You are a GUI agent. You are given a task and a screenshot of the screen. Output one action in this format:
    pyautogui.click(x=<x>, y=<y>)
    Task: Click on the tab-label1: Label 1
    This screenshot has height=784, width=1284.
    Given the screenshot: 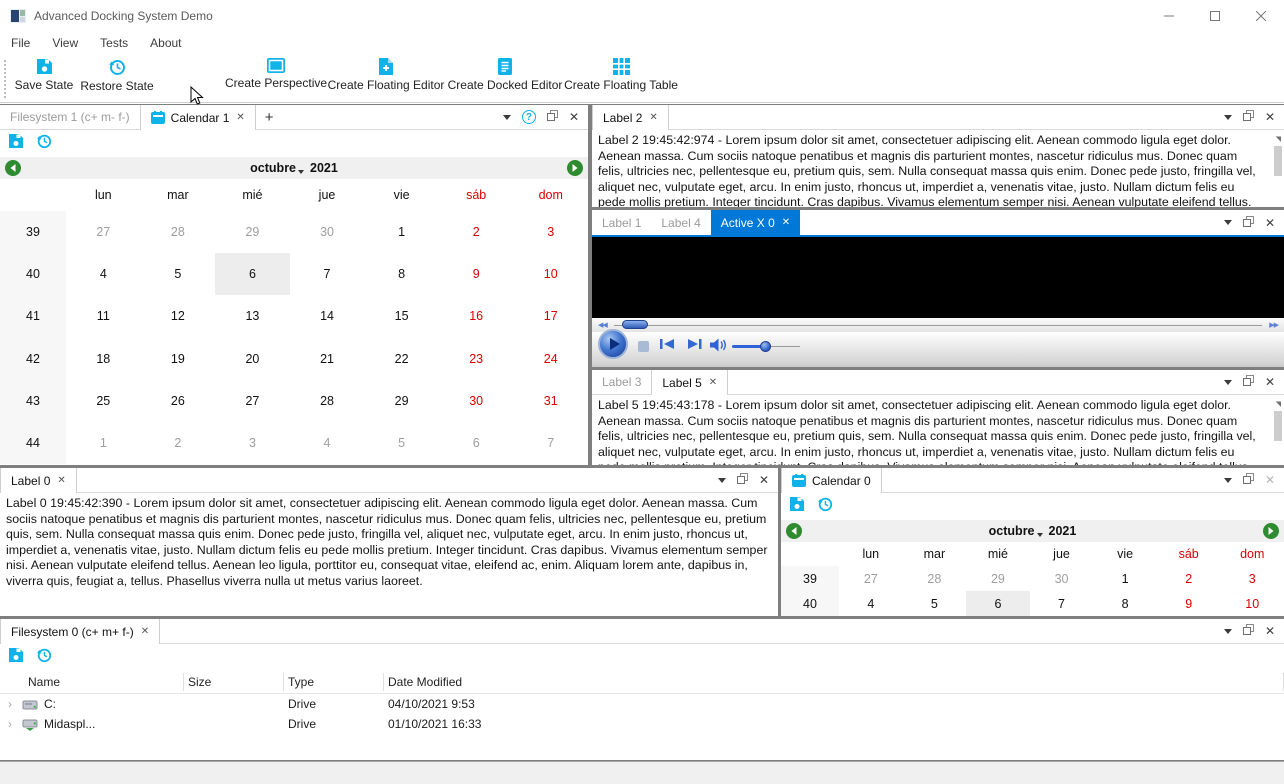 What is the action you would take?
    pyautogui.click(x=621, y=222)
    